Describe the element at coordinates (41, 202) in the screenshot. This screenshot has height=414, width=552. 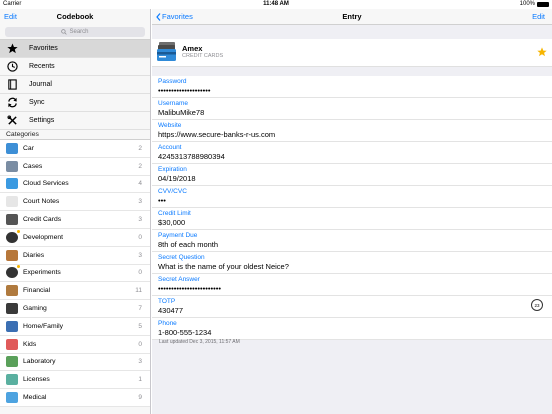
I see `category-label: Court Notes` at that location.